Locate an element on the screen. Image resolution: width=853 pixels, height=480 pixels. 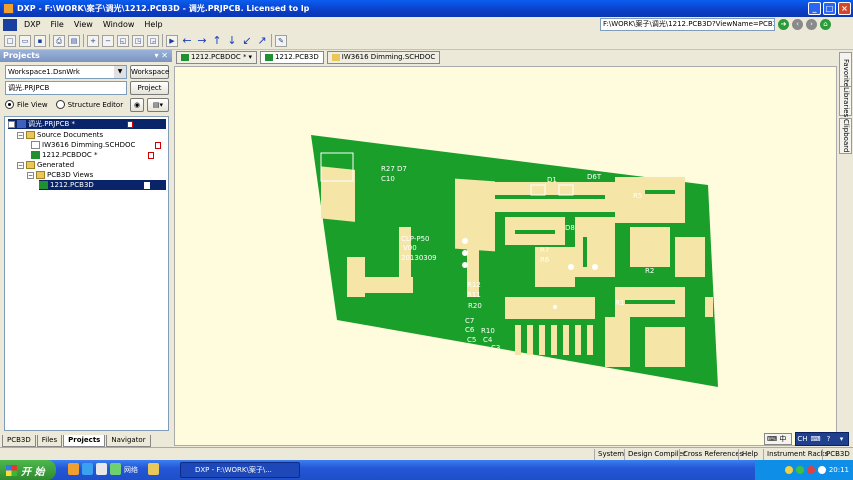
menu-view: View is located at coordinates (83, 24).